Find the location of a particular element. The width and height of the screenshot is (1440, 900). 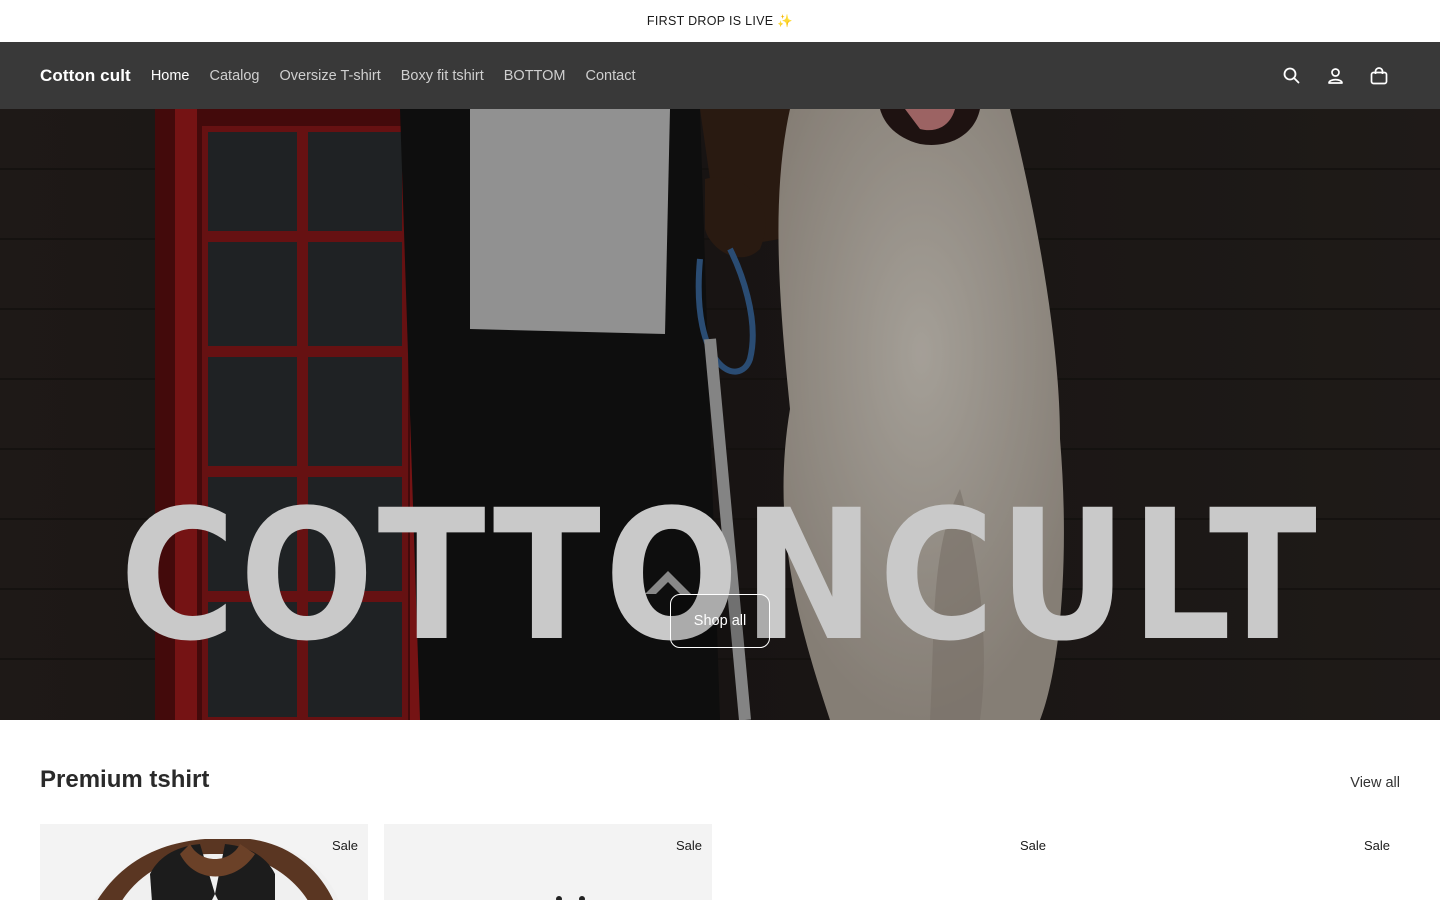

nav-boxy-fit-tshirt: Boxy fit tshirt is located at coordinates (442, 76).